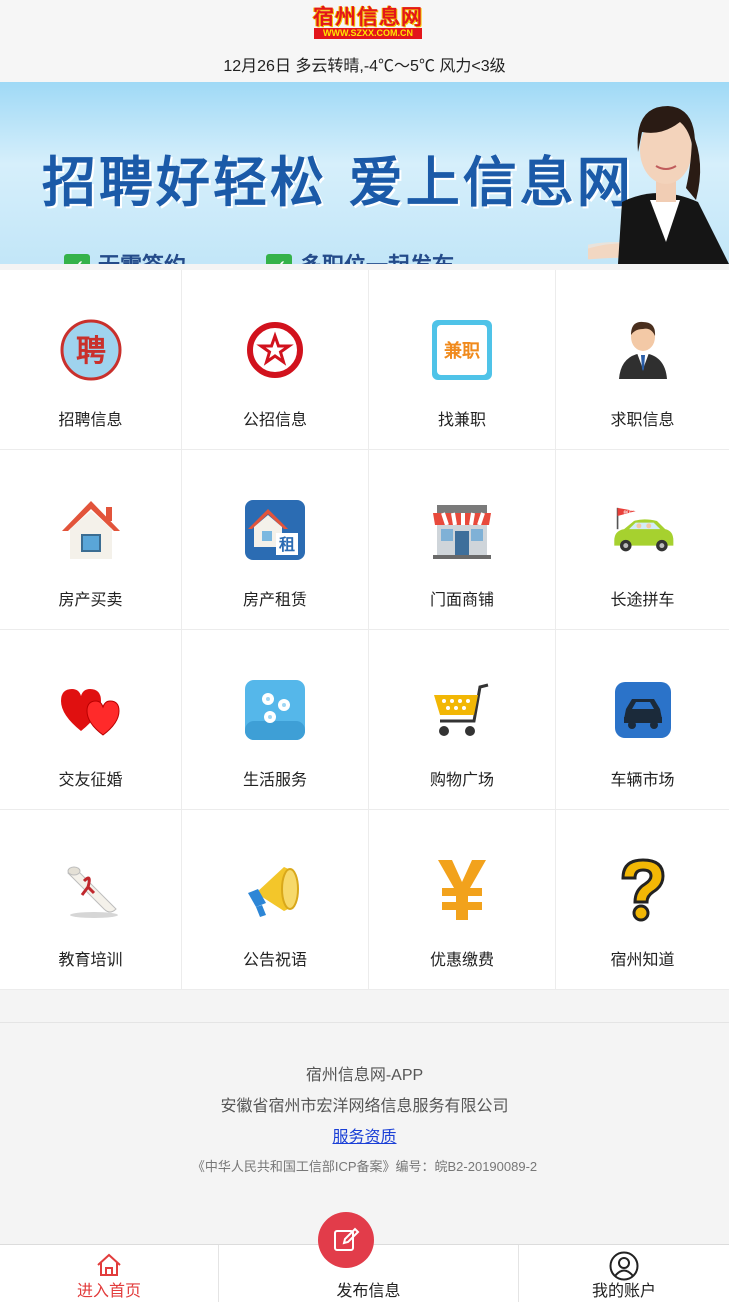 Image resolution: width=729 pixels, height=1302 pixels. Describe the element at coordinates (377, 259) in the screenshot. I see `banner-feature-2-text: 多职位一起发布` at that location.